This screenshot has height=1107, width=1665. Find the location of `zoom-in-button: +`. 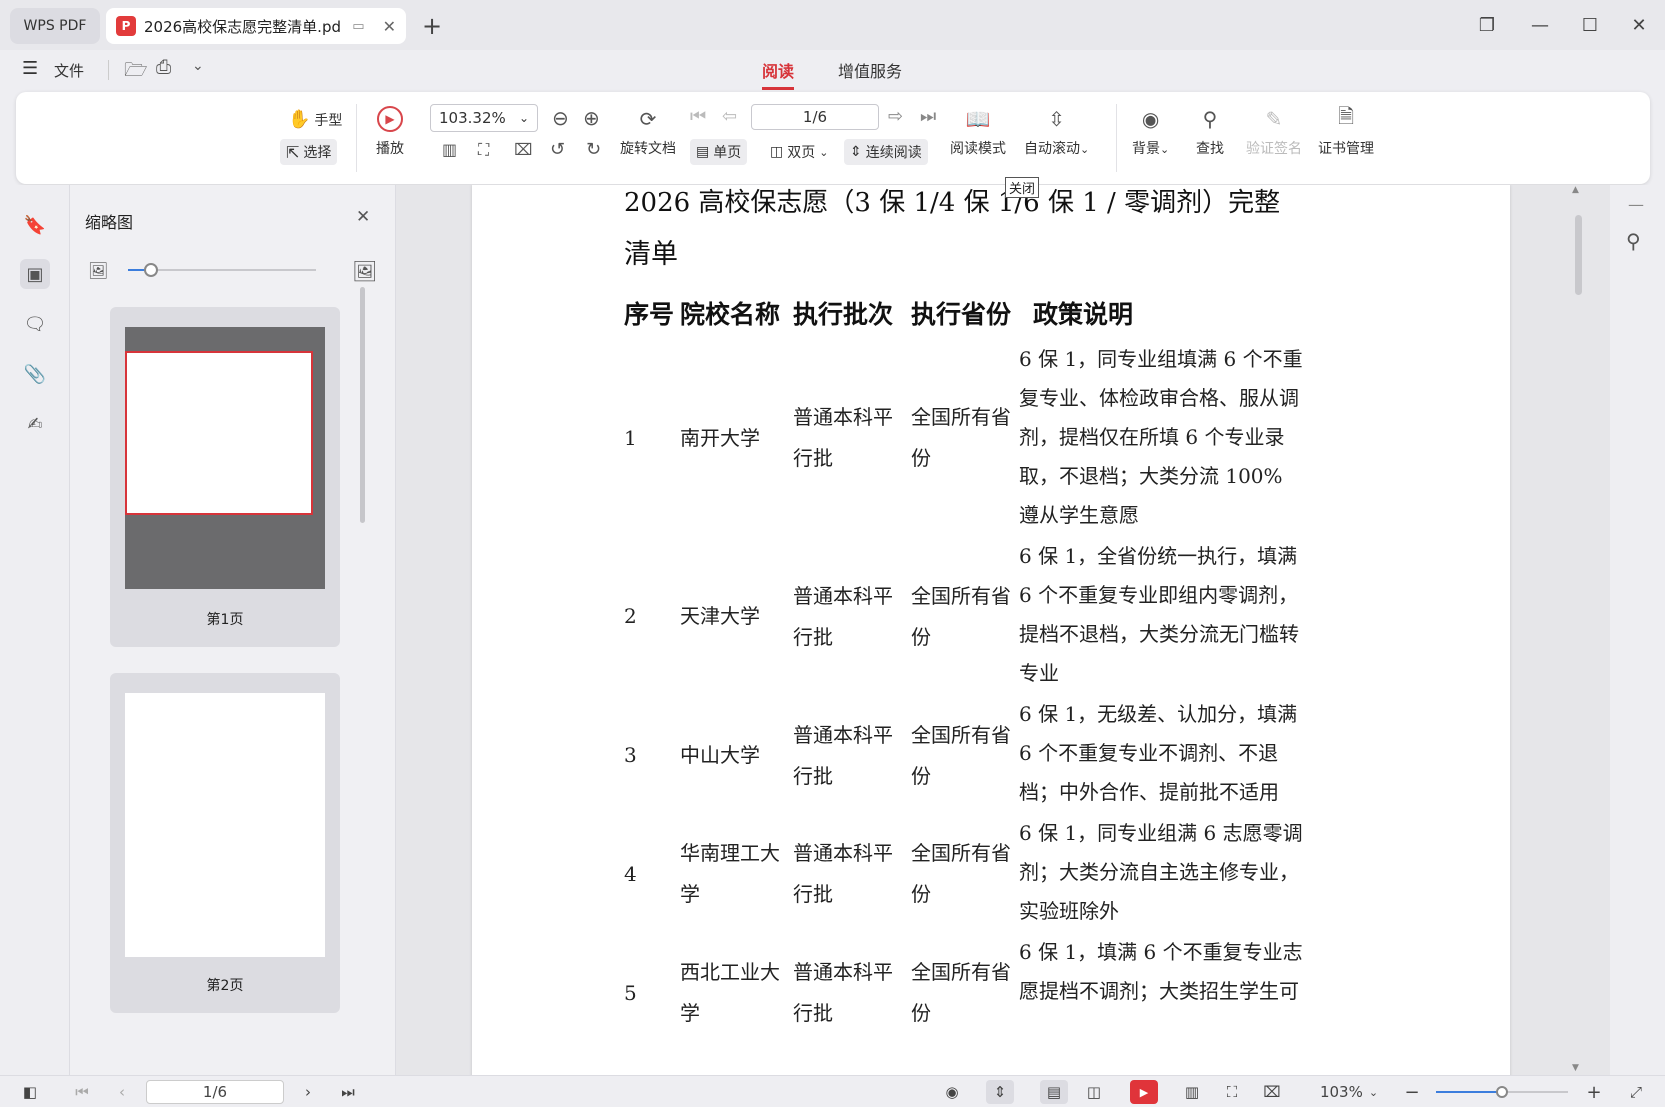

zoom-in-button: + is located at coordinates (1594, 1092).